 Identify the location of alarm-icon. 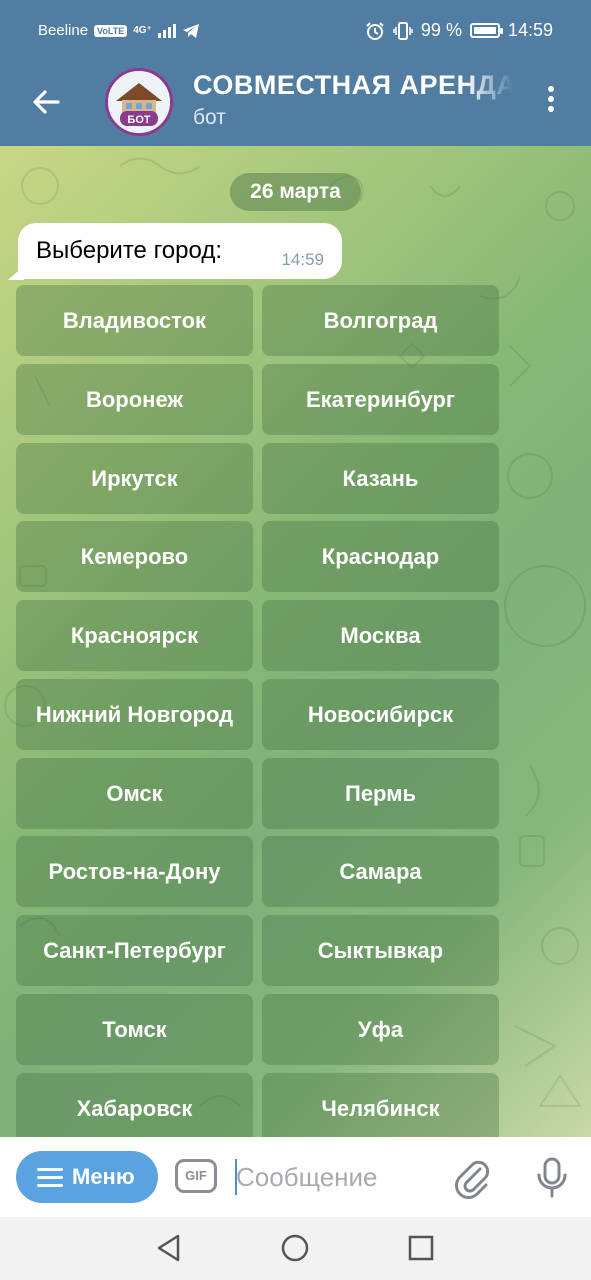
(375, 30).